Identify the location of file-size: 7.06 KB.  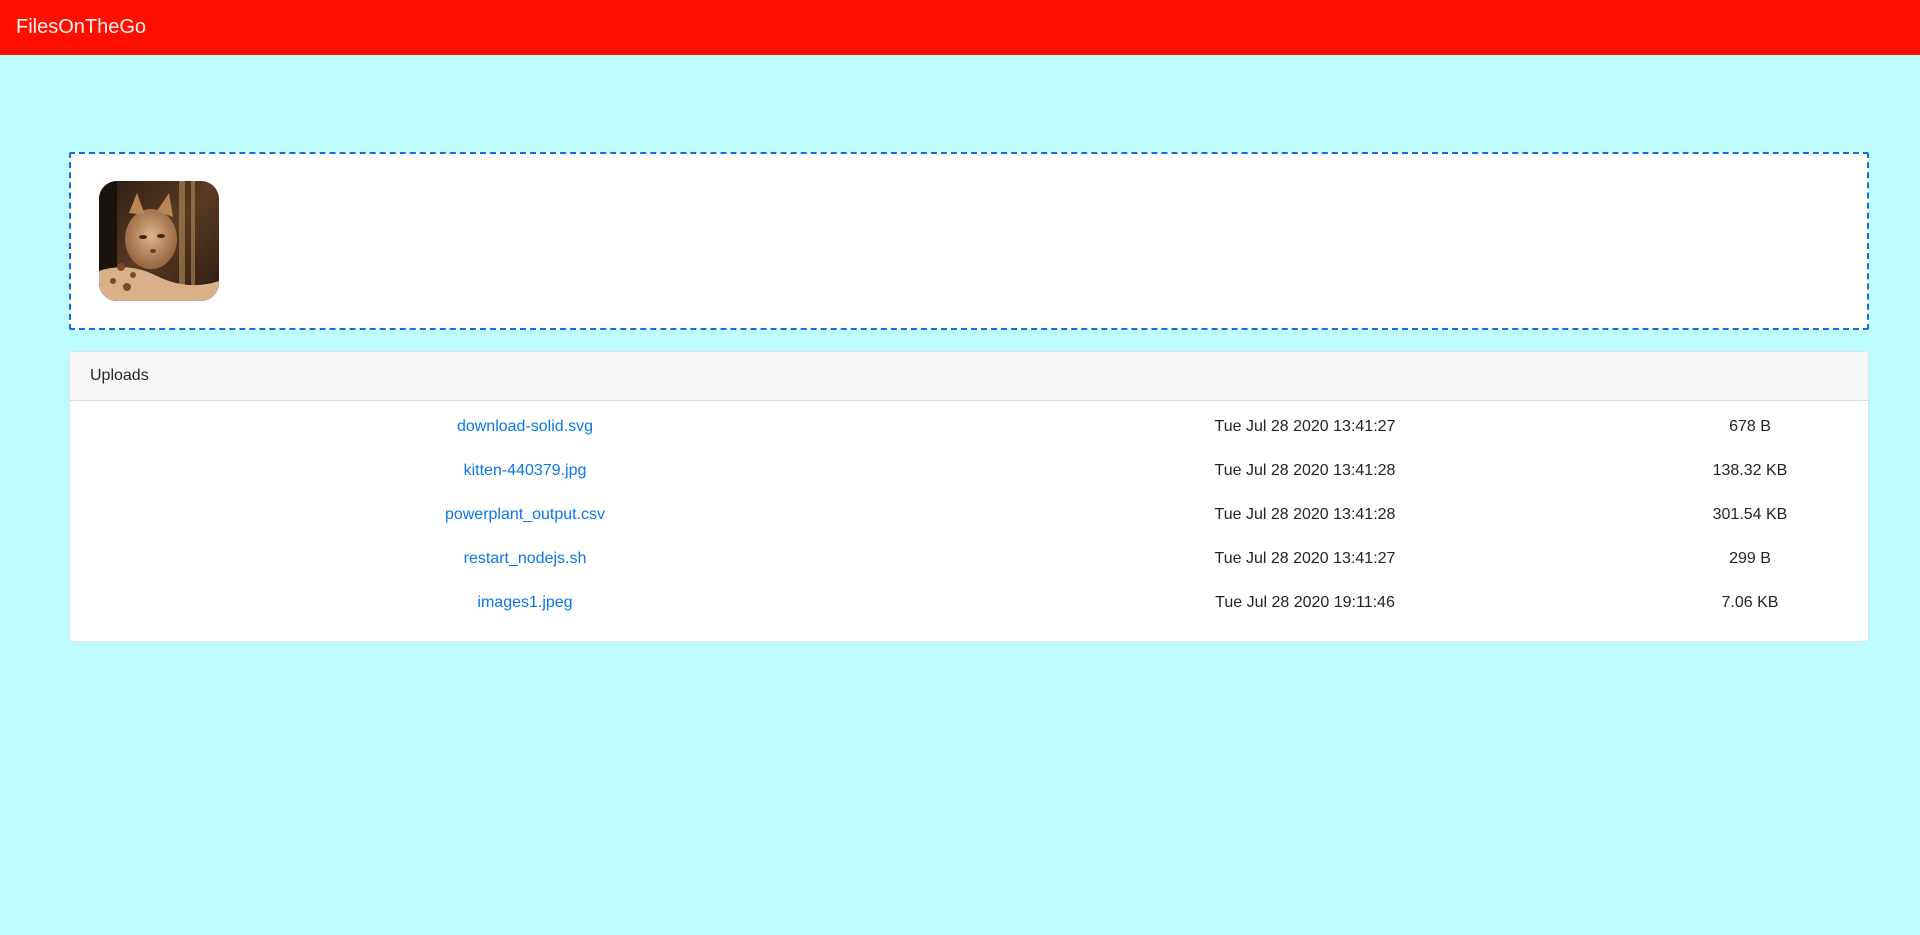
(1750, 602).